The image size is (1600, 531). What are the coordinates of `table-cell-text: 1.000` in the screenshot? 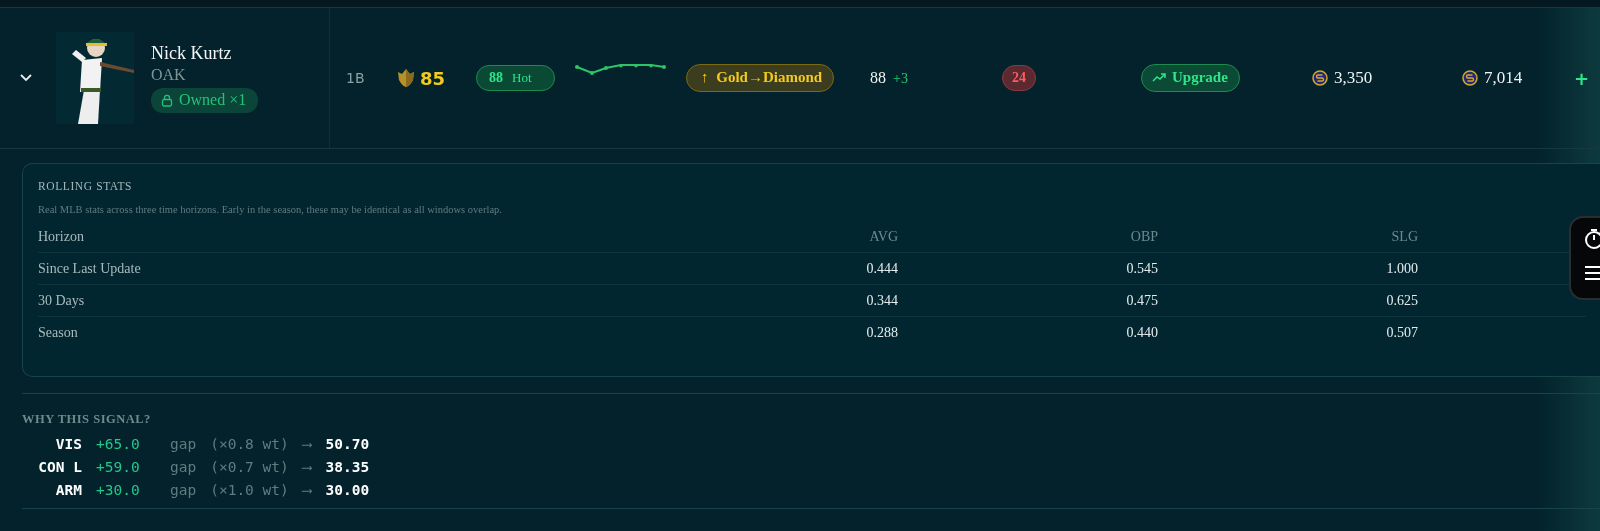 It's located at (1401, 268).